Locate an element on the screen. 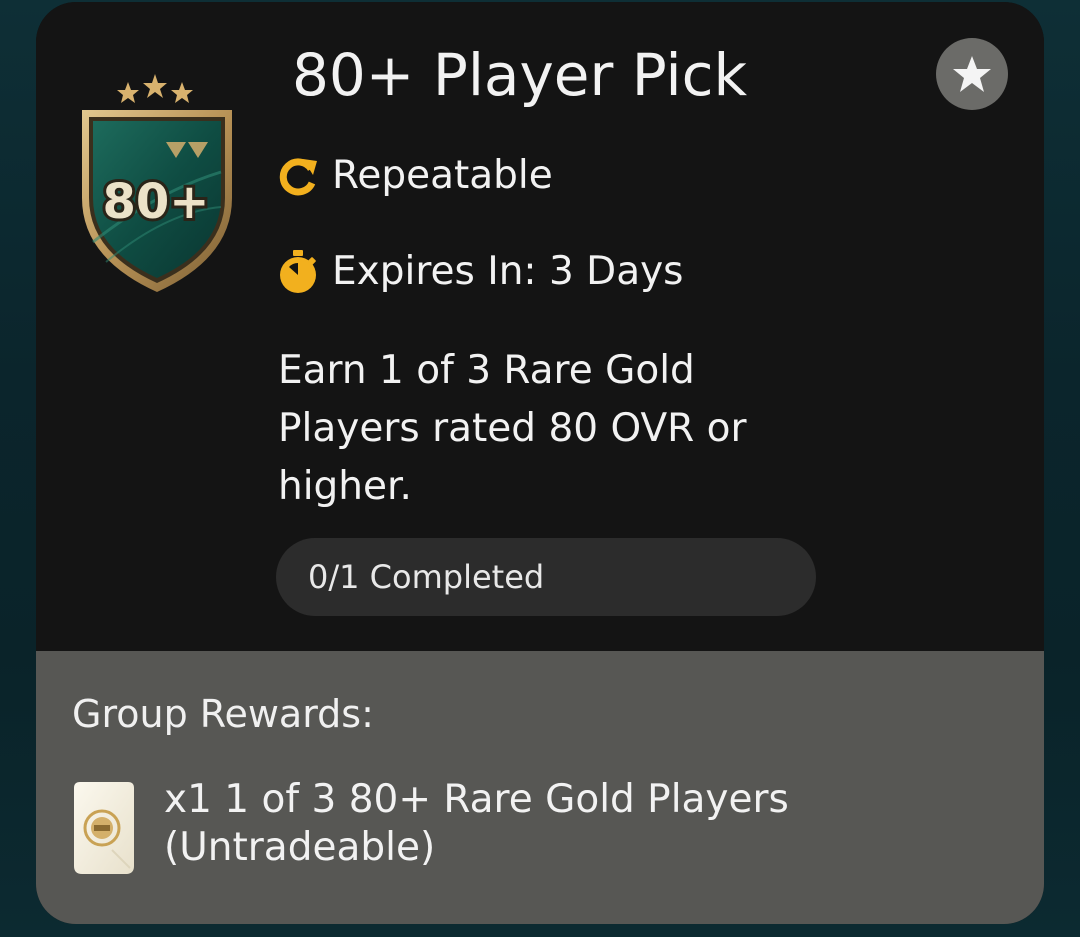  objective-badge: 80+ 80+ is located at coordinates (157, 183).